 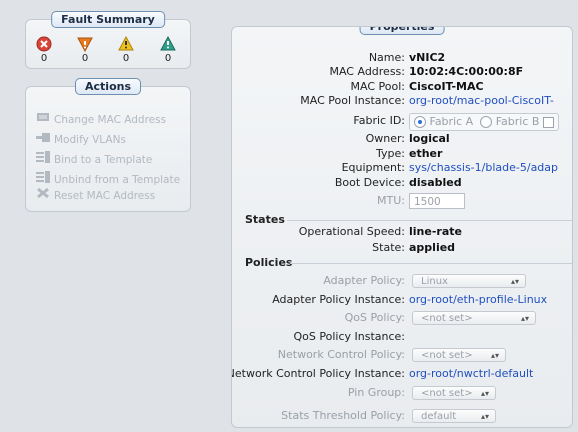 I want to click on warning-icon, so click(x=168, y=43).